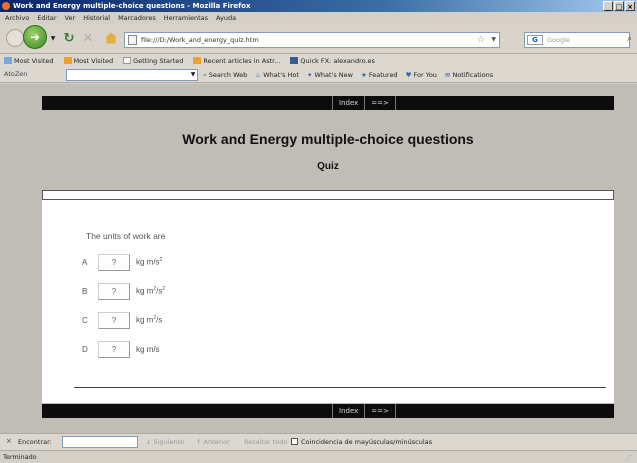  What do you see at coordinates (148, 349) in the screenshot?
I see `option-unit: kg m/s` at bounding box center [148, 349].